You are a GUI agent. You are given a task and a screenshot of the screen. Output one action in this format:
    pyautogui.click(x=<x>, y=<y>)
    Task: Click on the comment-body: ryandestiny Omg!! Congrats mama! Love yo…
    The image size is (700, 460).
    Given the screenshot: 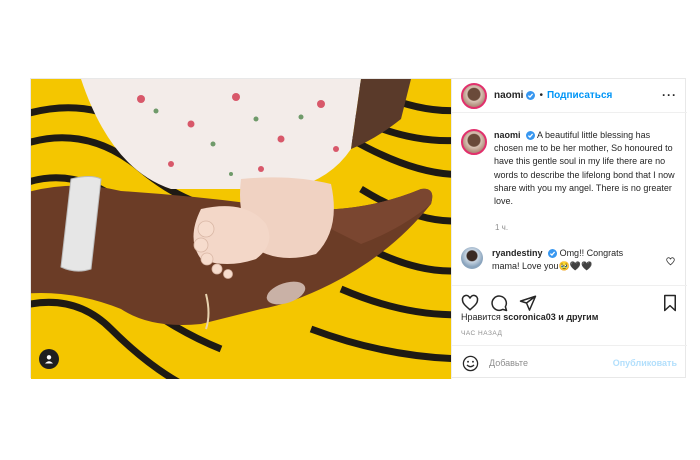 What is the action you would take?
    pyautogui.click(x=567, y=260)
    